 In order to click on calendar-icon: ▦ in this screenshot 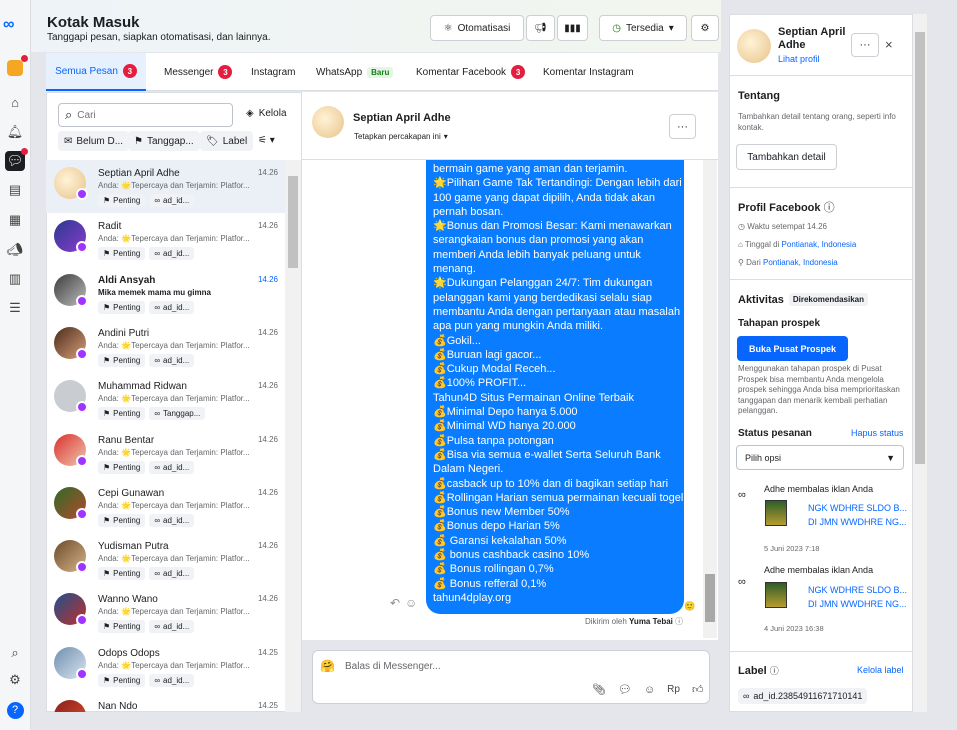, I will do `click(15, 220)`.